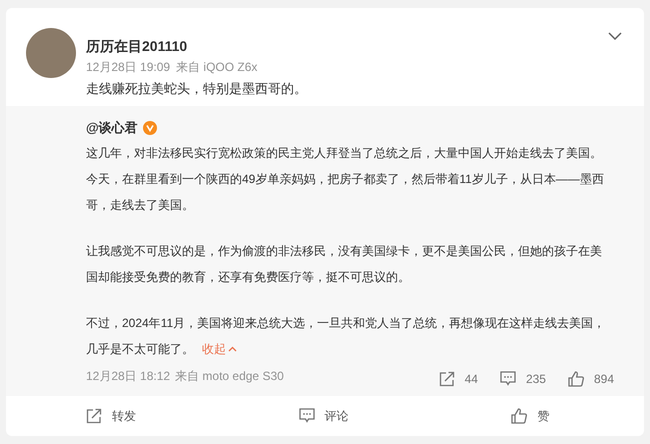  I want to click on comment-count-button: 235, so click(523, 379).